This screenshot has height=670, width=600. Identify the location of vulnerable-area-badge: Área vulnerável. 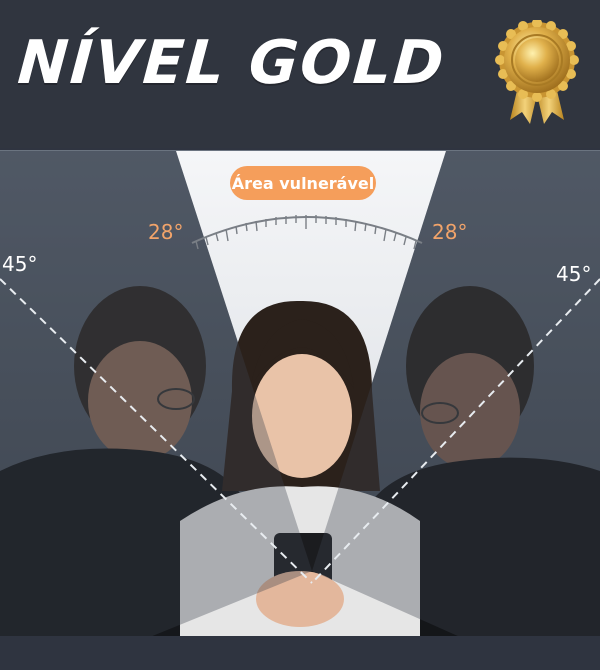
(303, 183).